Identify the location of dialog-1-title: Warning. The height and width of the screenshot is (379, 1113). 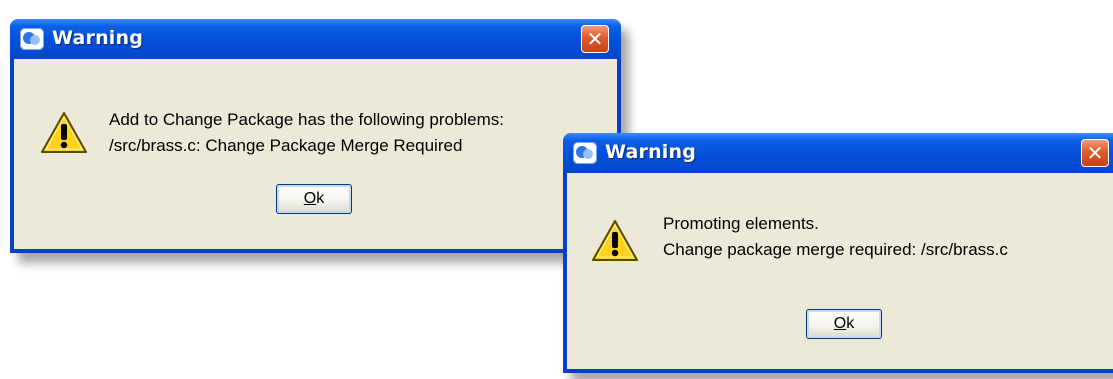
(98, 38).